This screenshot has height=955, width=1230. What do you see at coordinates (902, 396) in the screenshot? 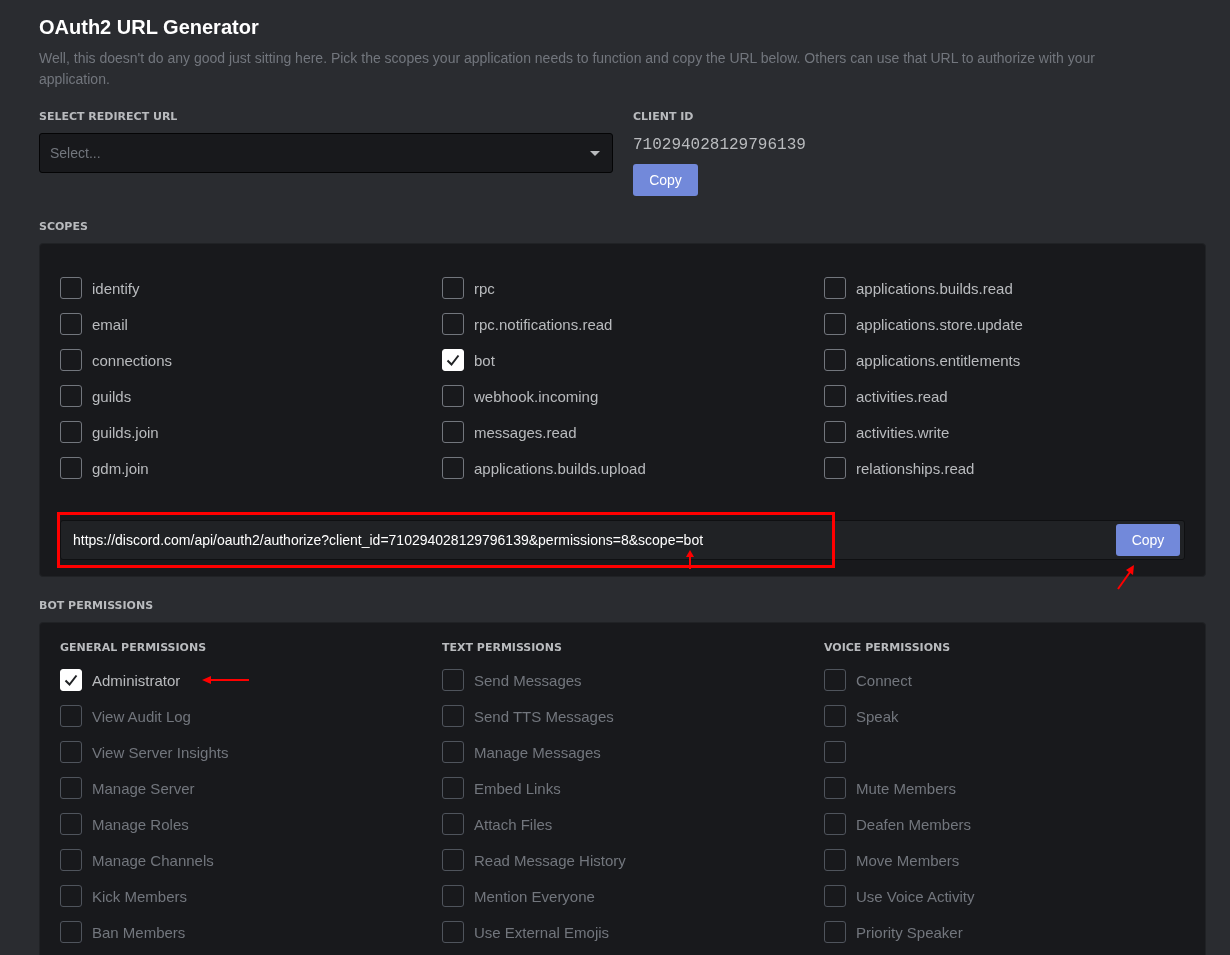
I see `scope-label: activities.read` at bounding box center [902, 396].